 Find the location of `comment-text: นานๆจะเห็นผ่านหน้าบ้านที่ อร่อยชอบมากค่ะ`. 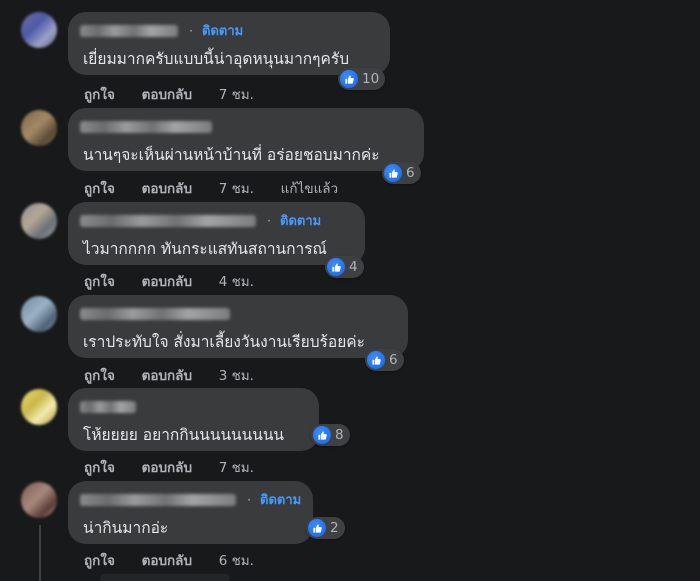

comment-text: นานๆจะเห็นผ่านหน้าบ้านที่ อร่อยชอบมากค่ะ is located at coordinates (231, 155).